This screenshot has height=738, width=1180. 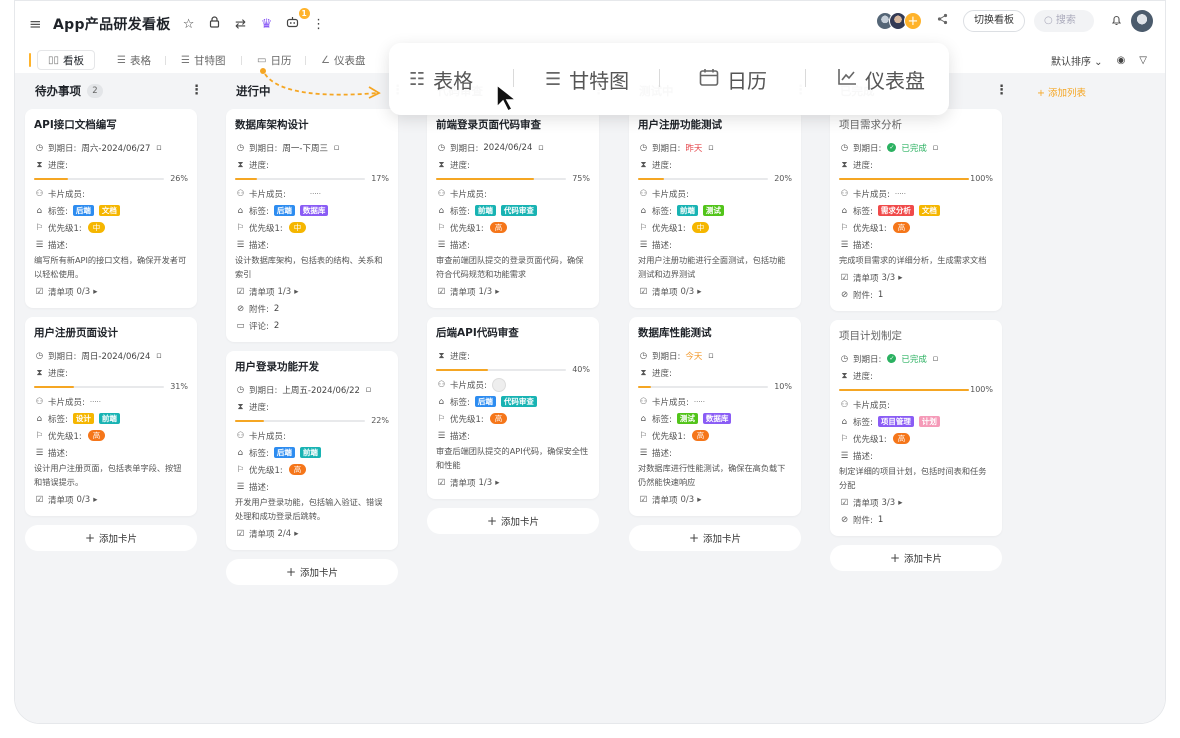 What do you see at coordinates (215, 24) in the screenshot?
I see `lock-icon` at bounding box center [215, 24].